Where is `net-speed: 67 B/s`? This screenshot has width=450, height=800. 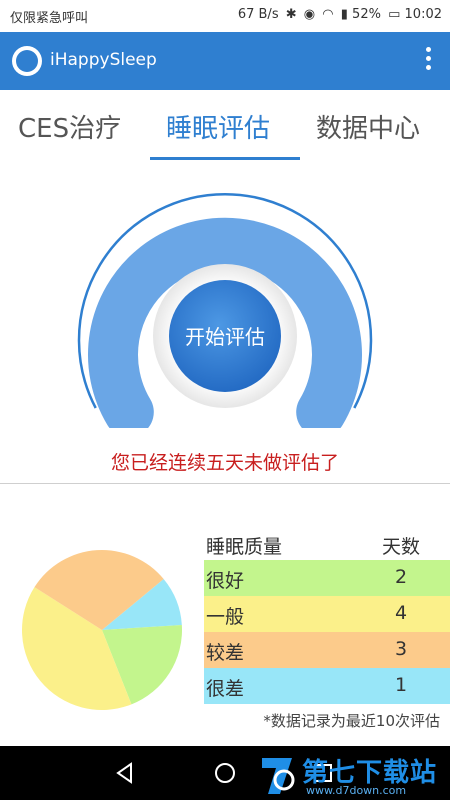
net-speed: 67 B/s is located at coordinates (258, 14).